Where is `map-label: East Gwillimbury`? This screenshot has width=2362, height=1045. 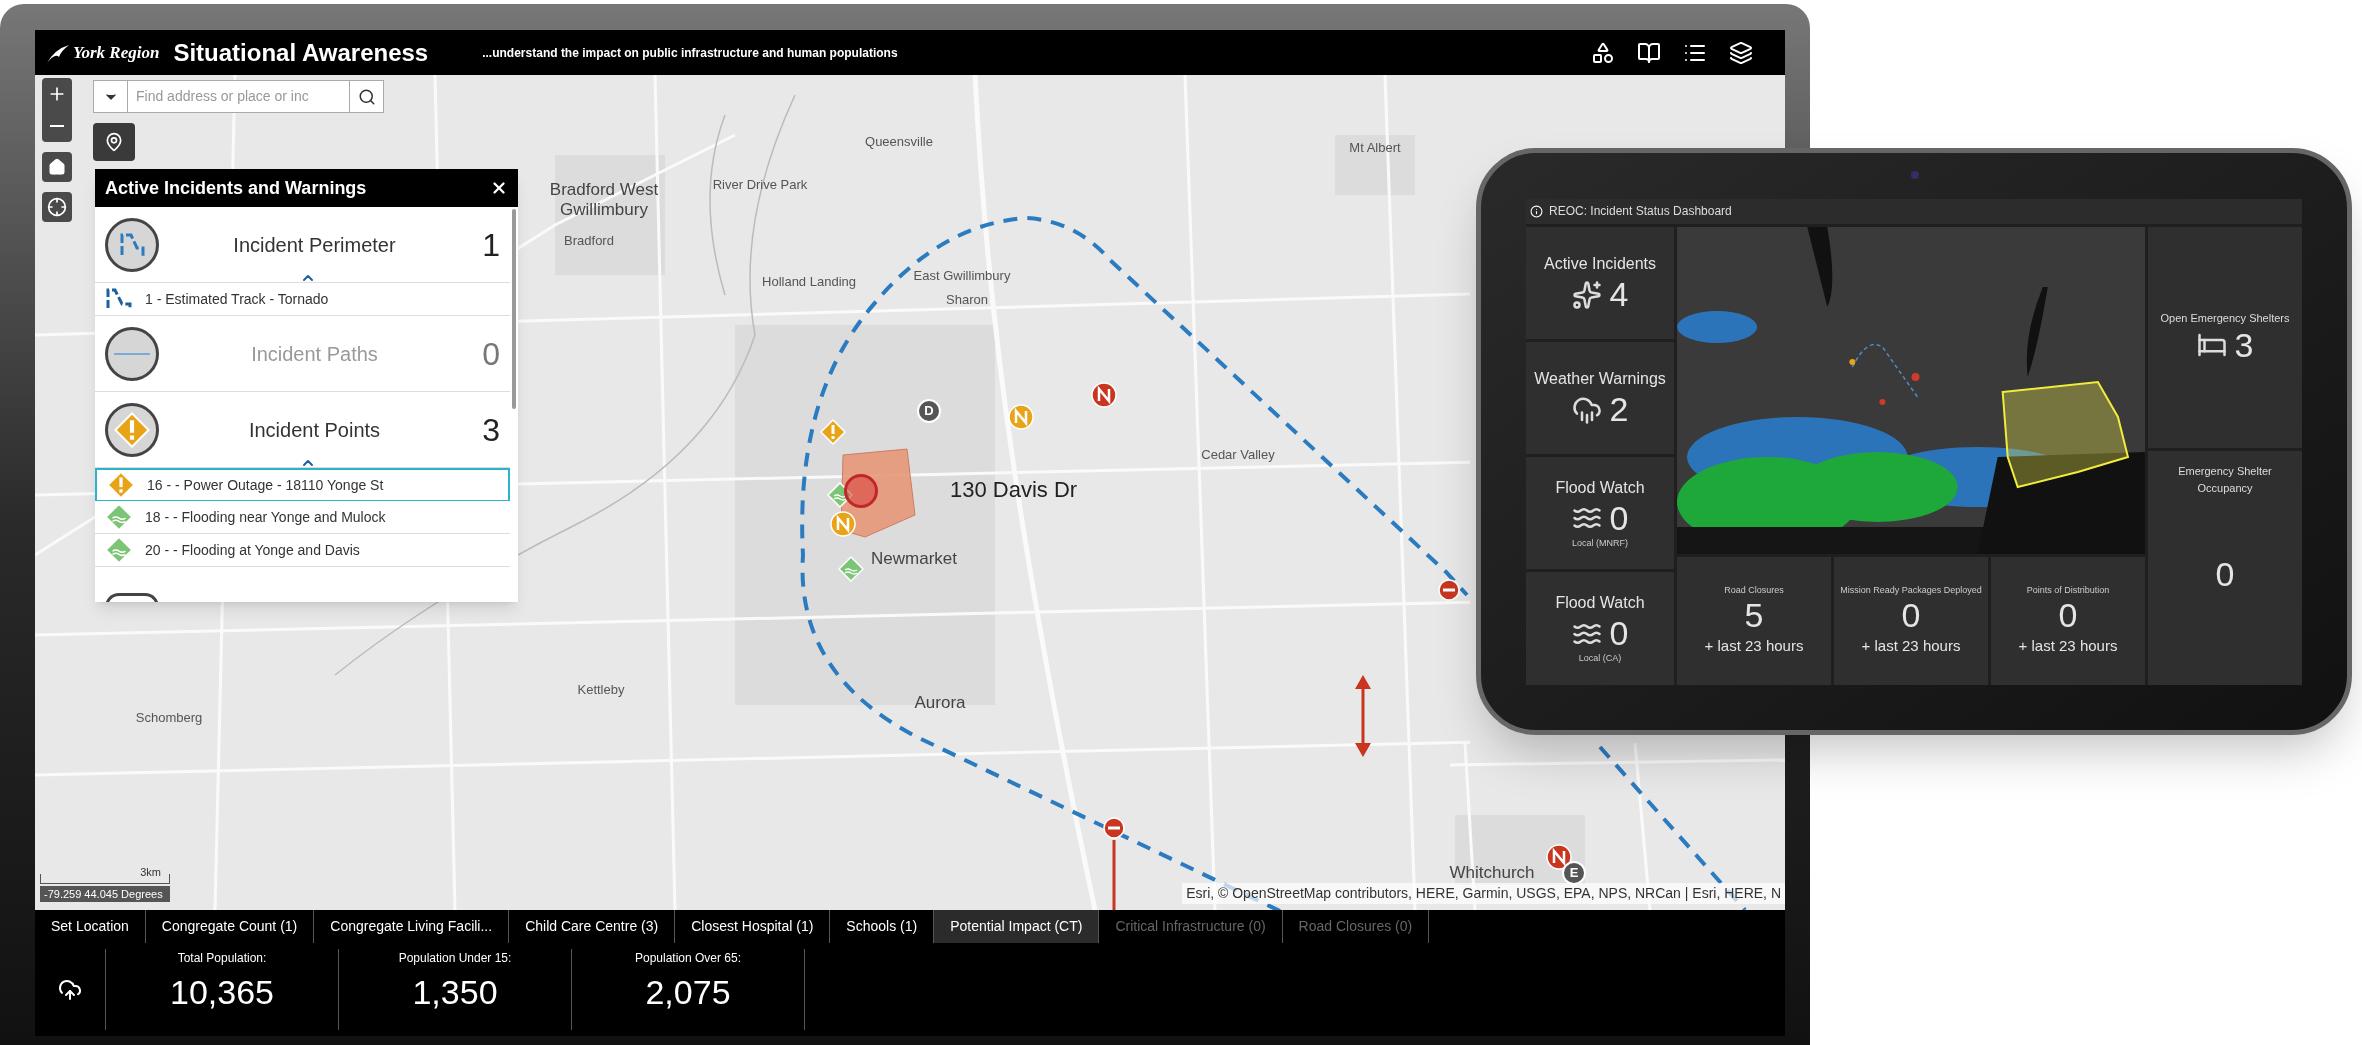 map-label: East Gwillimbury is located at coordinates (962, 276).